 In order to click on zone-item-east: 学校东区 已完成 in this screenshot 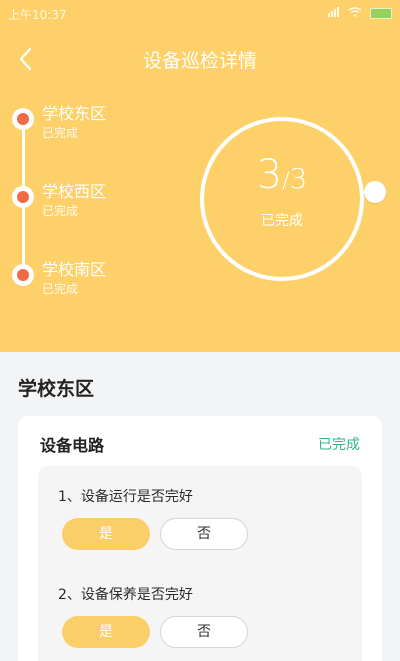, I will do `click(102, 121)`.